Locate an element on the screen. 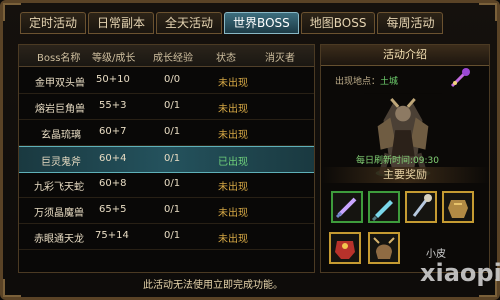  activity-tabs: 定时活动 日常副本 全天活动 世界BOSS 地图BOSS 每周活动 is located at coordinates (254, 24).